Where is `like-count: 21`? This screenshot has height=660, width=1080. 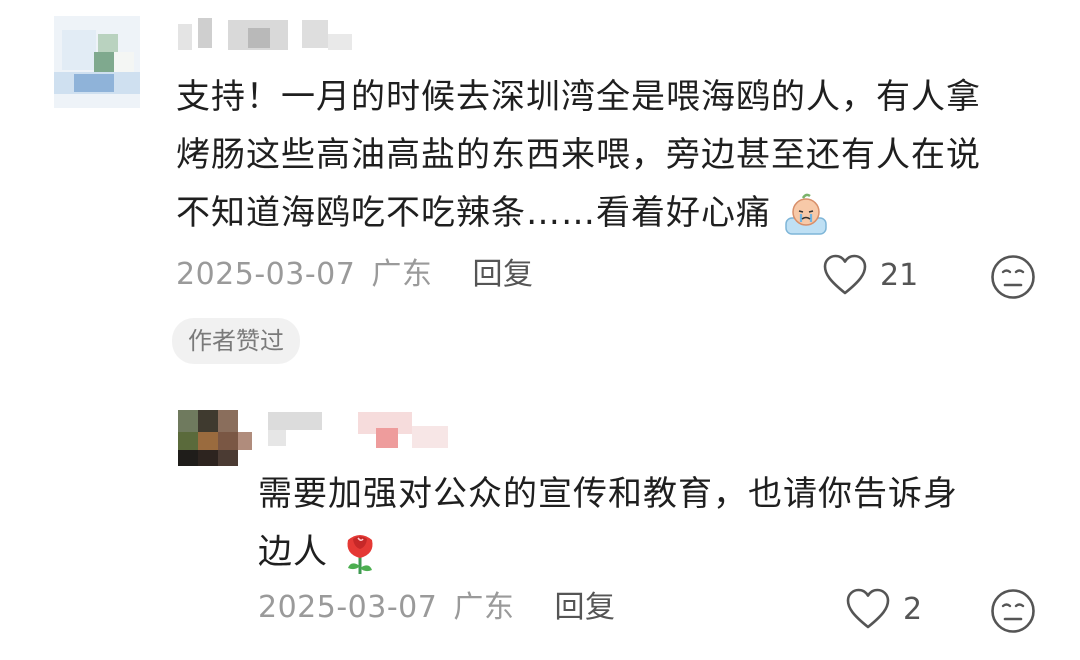 like-count: 21 is located at coordinates (899, 275).